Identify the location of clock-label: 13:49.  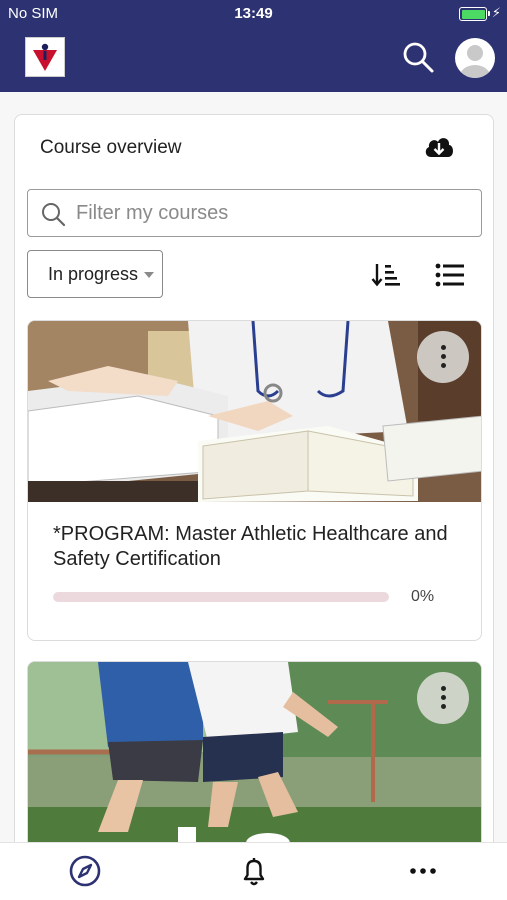
(253, 13).